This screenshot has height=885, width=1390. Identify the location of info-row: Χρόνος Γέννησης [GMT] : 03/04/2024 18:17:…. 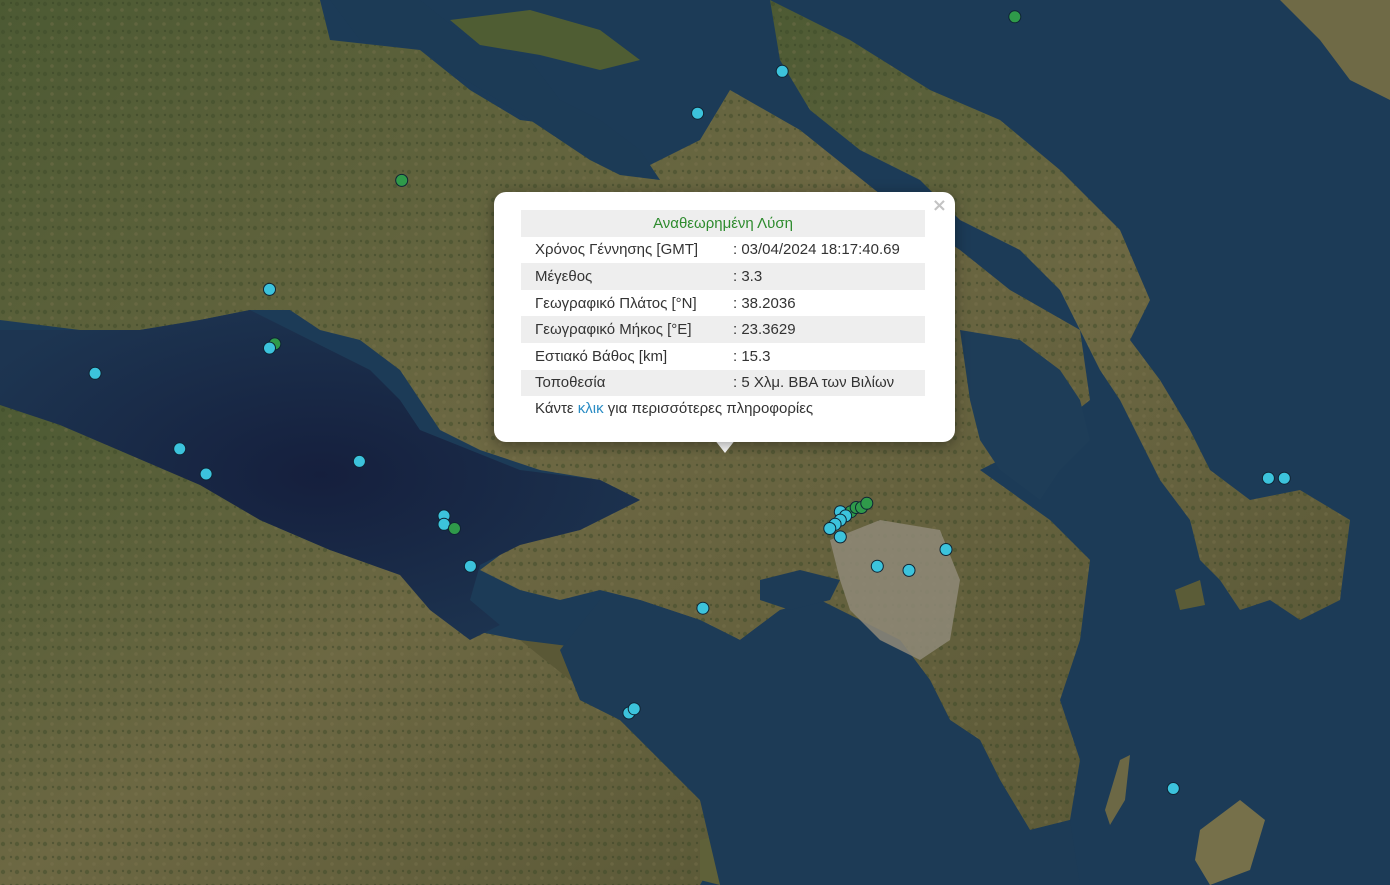
(723, 250).